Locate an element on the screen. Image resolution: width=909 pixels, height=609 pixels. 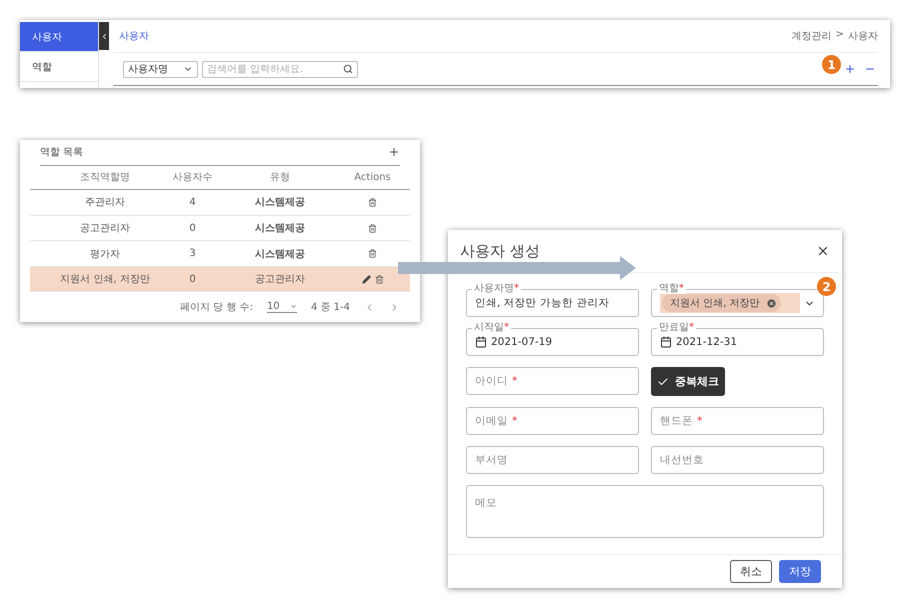
dialog-title: 사용자 생성 is located at coordinates (500, 251).